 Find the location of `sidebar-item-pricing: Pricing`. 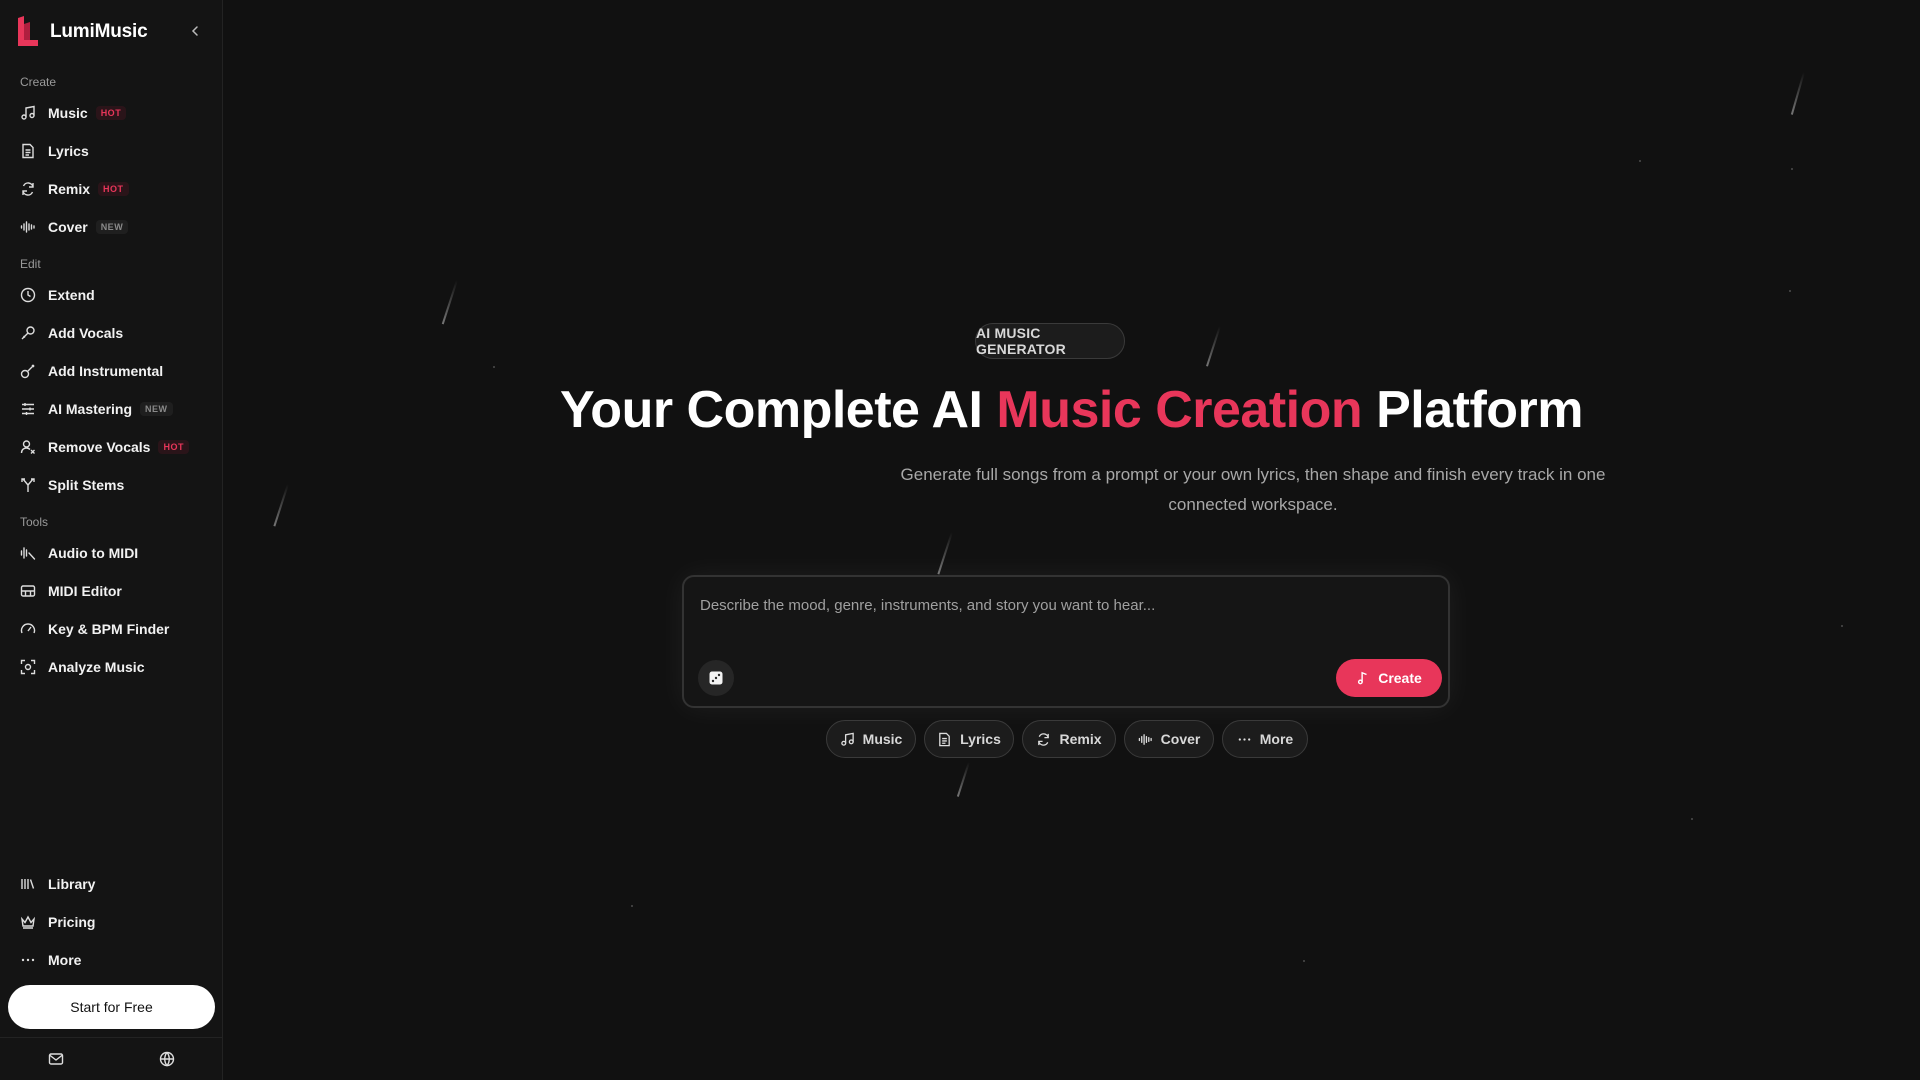

sidebar-item-pricing: Pricing is located at coordinates (111, 922).